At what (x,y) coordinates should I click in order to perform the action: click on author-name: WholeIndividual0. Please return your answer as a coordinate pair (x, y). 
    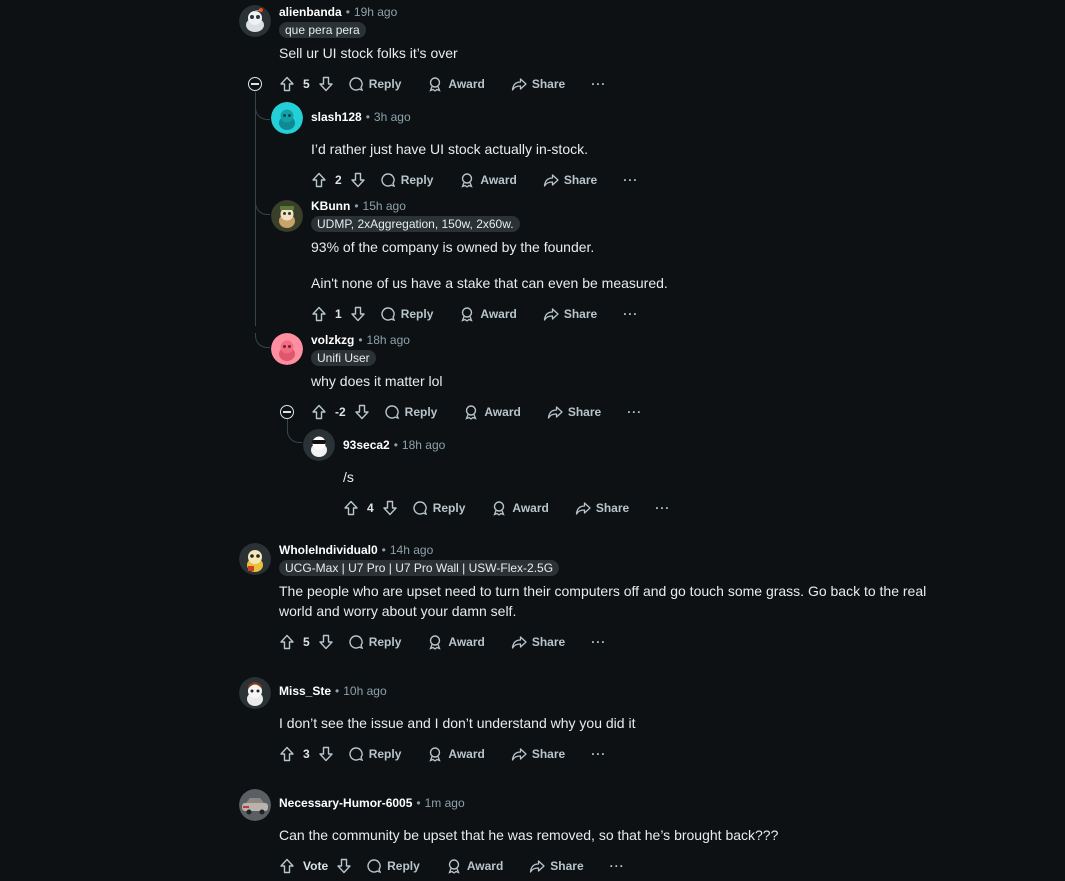
    Looking at the image, I should click on (328, 550).